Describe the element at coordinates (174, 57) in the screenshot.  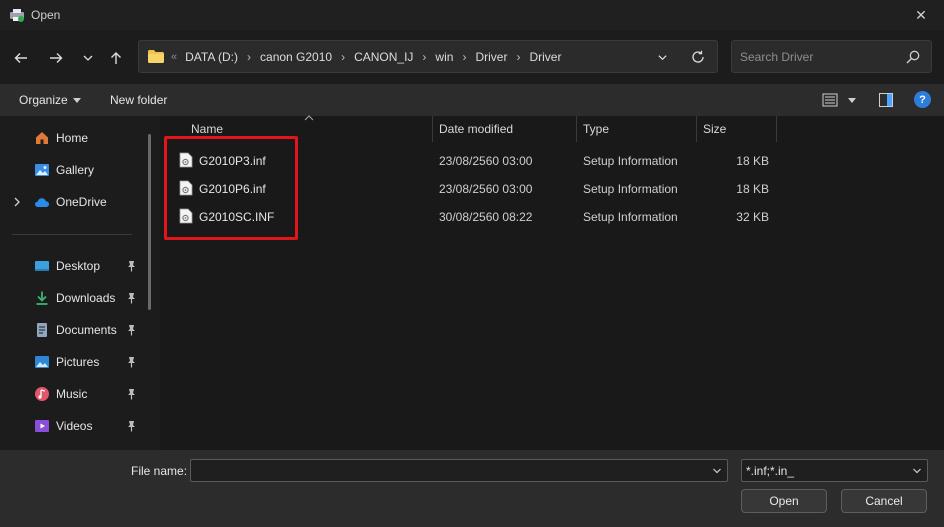
I see `breadcrumb-overflow: «` at that location.